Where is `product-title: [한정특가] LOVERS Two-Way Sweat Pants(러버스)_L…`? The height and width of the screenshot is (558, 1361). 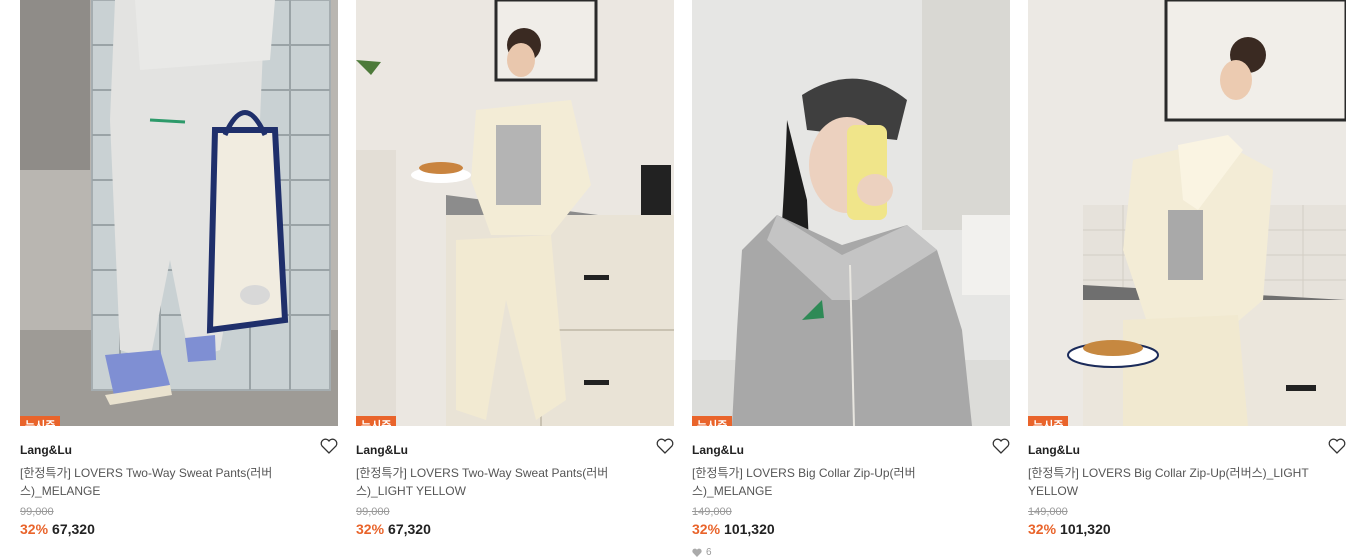
product-title: [한정특가] LOVERS Two-Way Sweat Pants(러버스)_L… is located at coordinates (506, 482).